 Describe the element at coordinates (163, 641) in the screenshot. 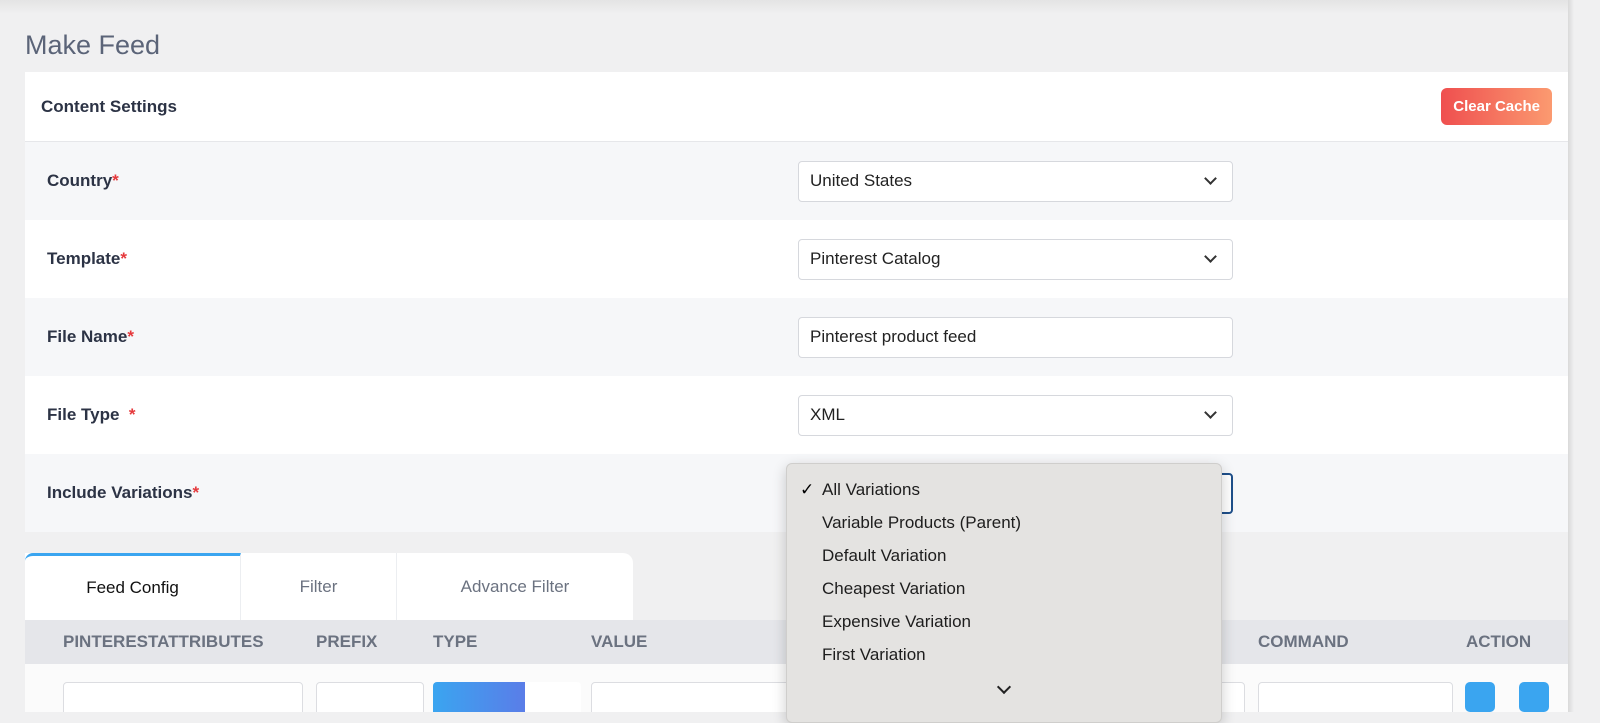

I see `header-attributes: PINTERESTATTRIBUTES` at that location.